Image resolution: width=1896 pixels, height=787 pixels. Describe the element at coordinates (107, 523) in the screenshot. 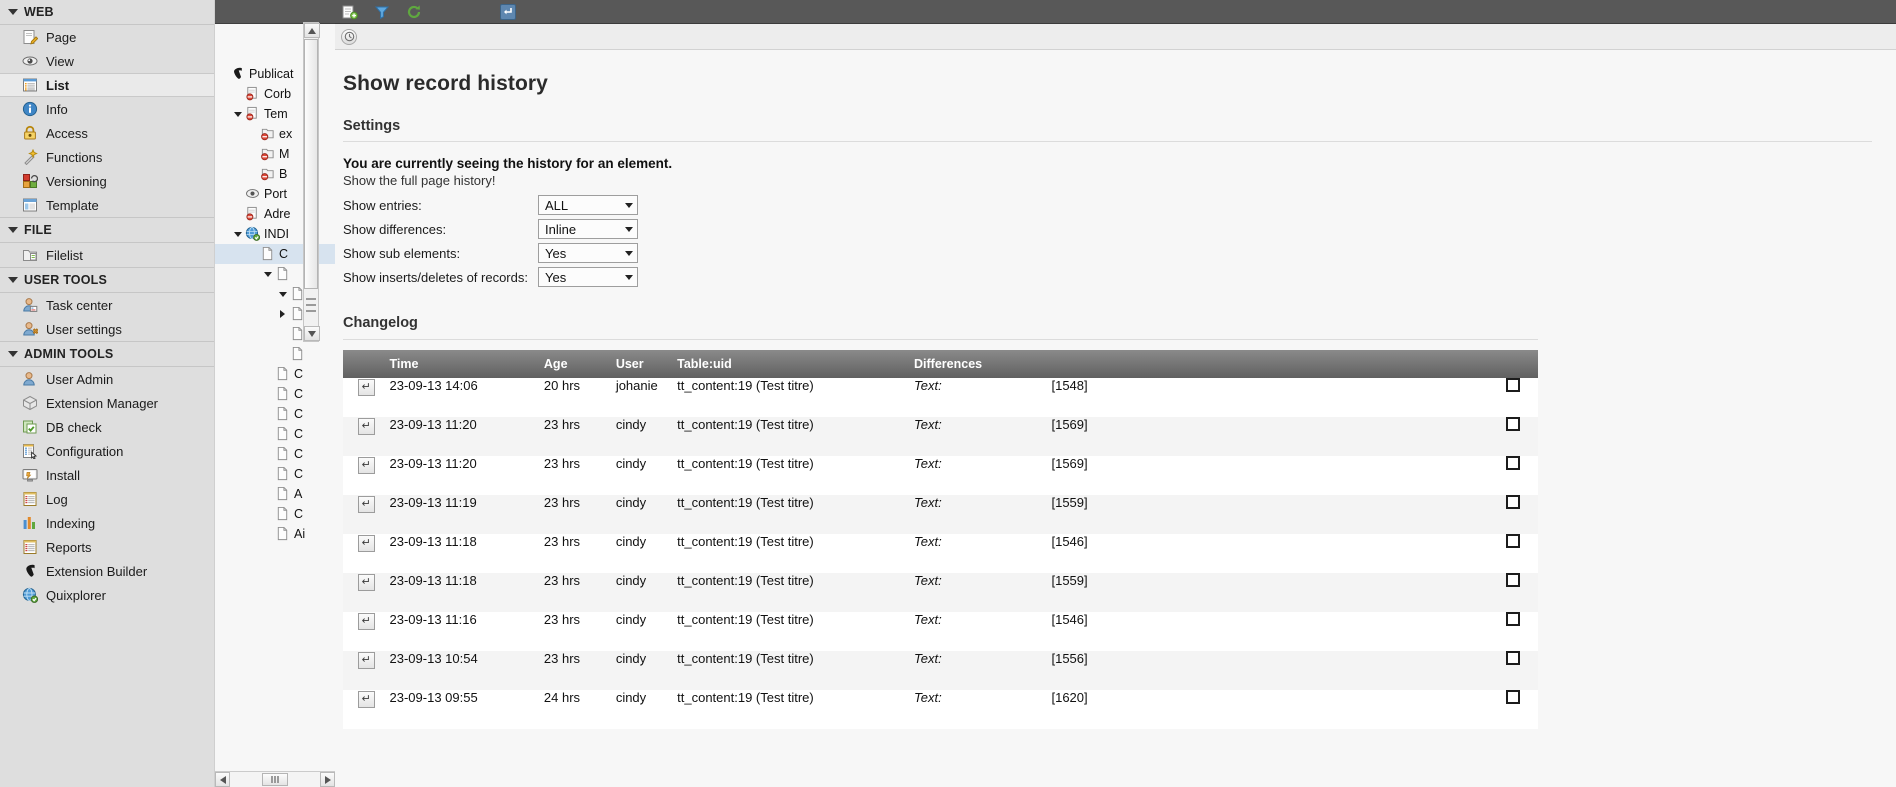

I see `sidebar-item-indexing: Indexing` at that location.